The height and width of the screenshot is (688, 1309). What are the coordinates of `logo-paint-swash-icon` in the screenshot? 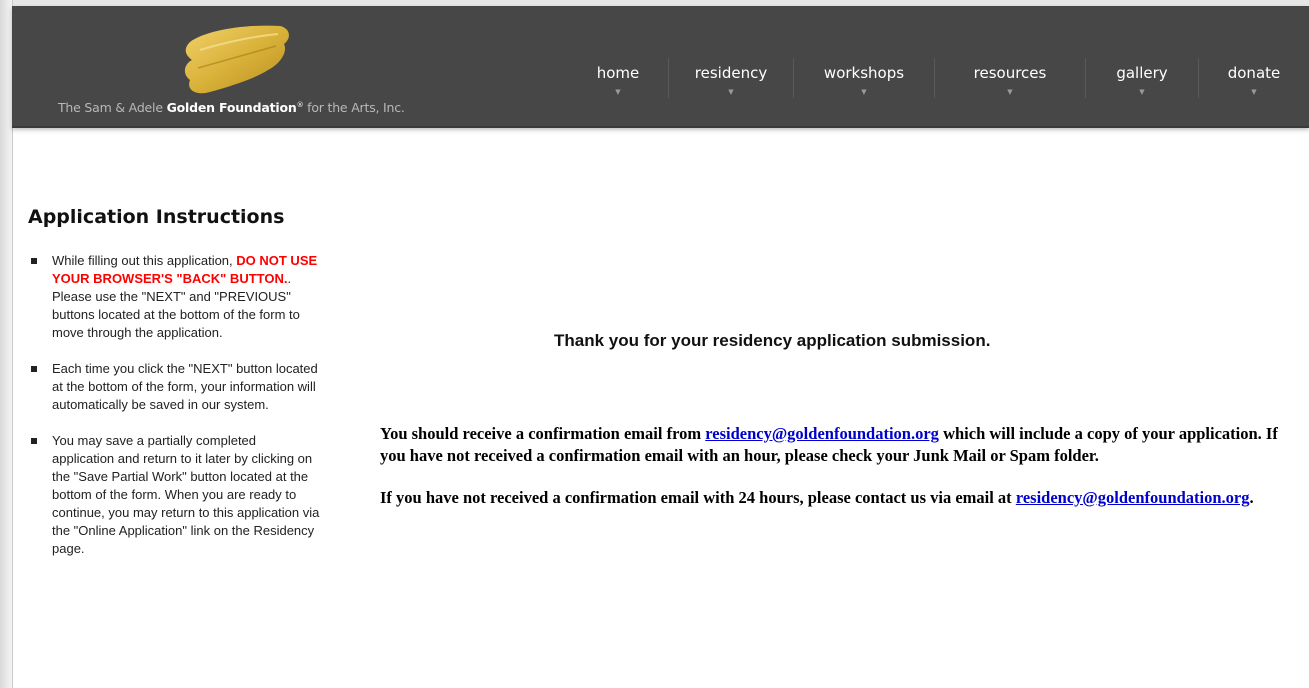 It's located at (236, 60).